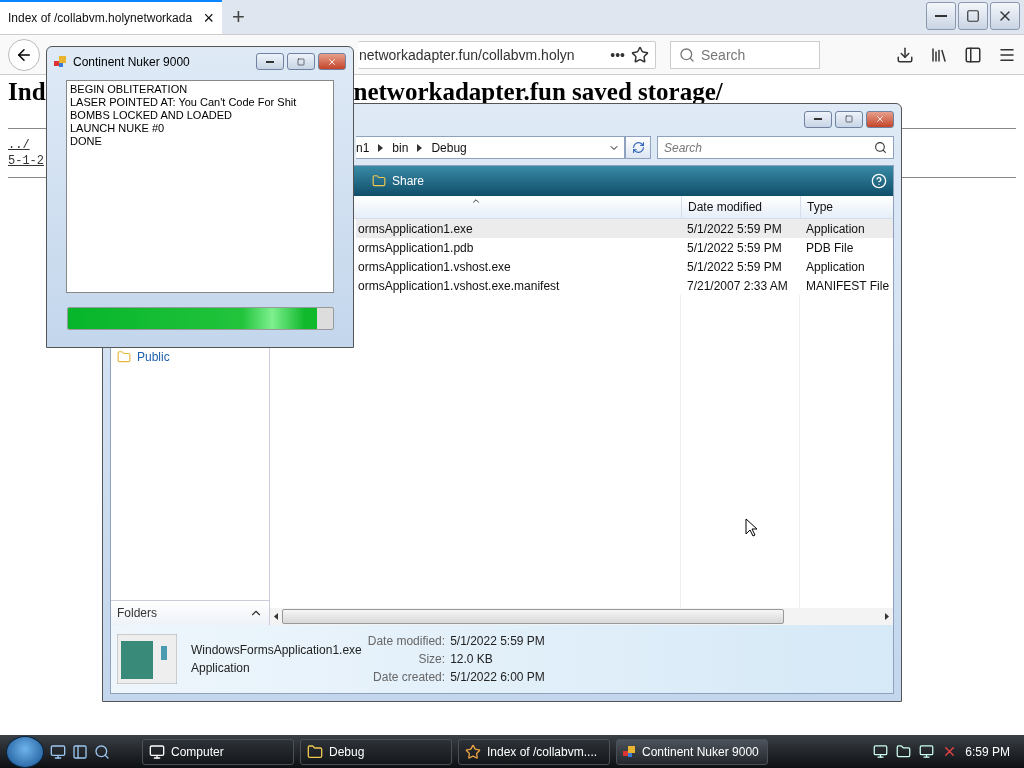 The image size is (1024, 768). I want to click on restore-icon, so click(973, 16).